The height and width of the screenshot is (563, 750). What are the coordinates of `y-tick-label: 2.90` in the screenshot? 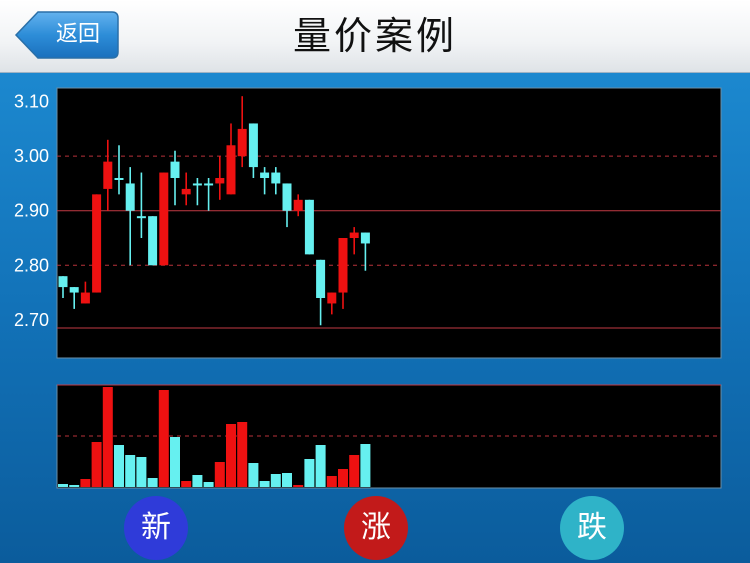 It's located at (31, 211).